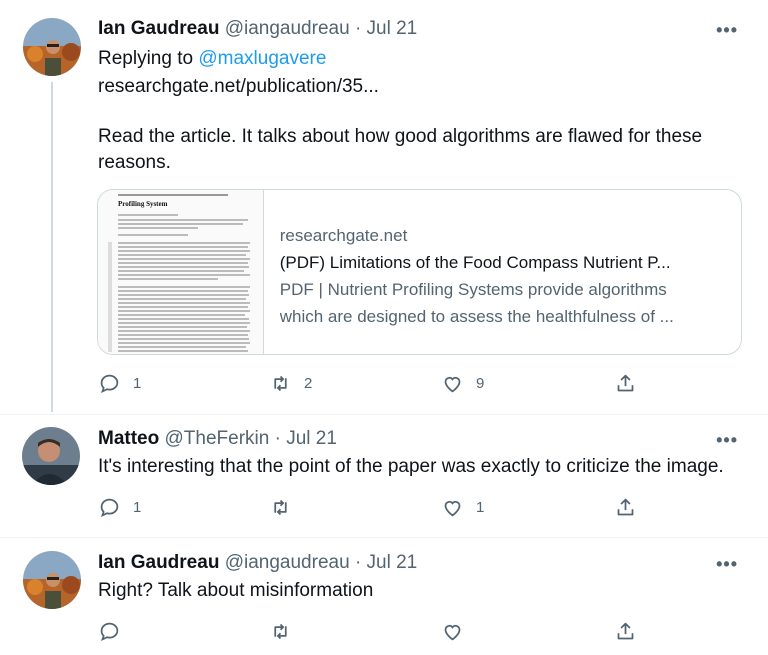 This screenshot has height=655, width=768. Describe the element at coordinates (463, 383) in the screenshot. I see `like-button: 9` at that location.